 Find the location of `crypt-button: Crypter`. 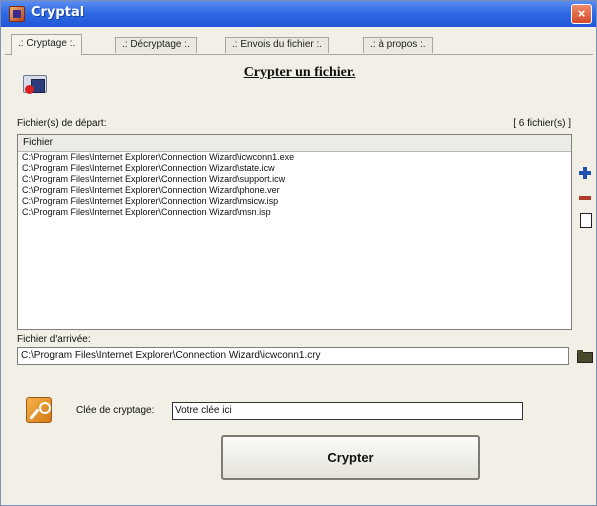

crypt-button: Crypter is located at coordinates (350, 457).